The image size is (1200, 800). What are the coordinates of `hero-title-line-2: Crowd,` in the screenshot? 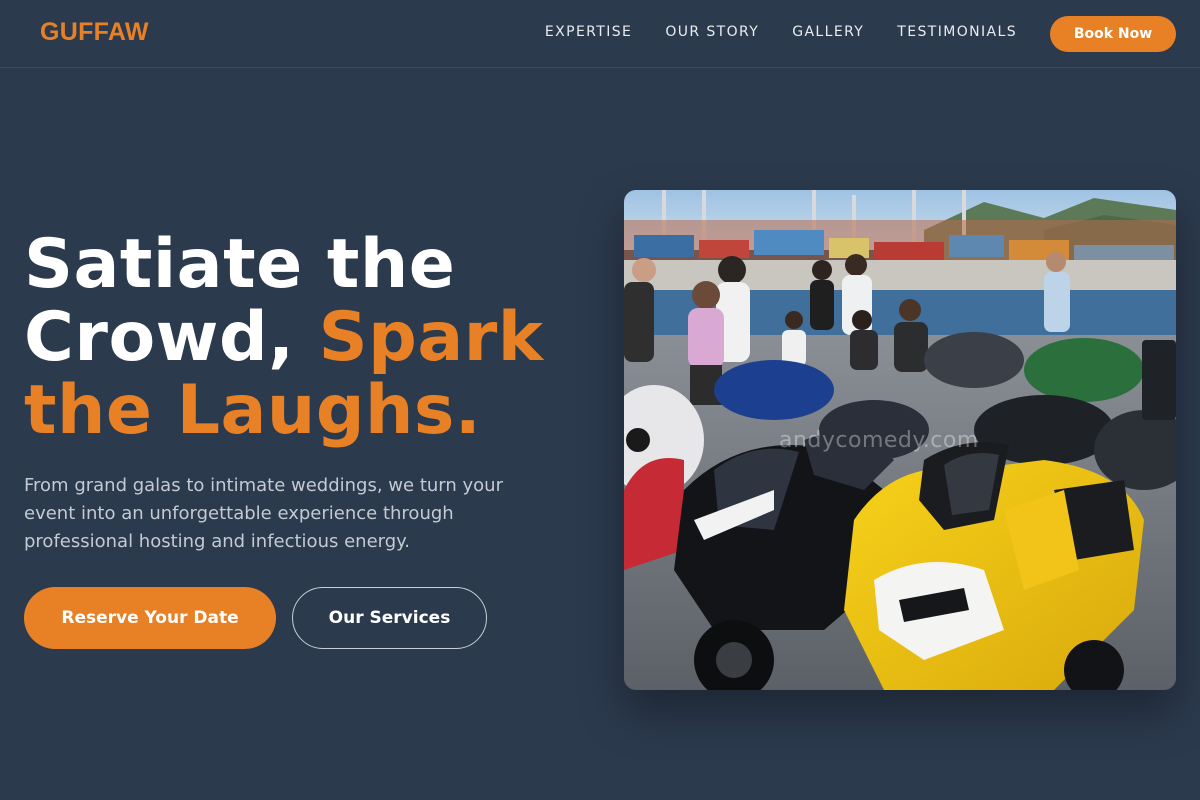 It's located at (171, 337).